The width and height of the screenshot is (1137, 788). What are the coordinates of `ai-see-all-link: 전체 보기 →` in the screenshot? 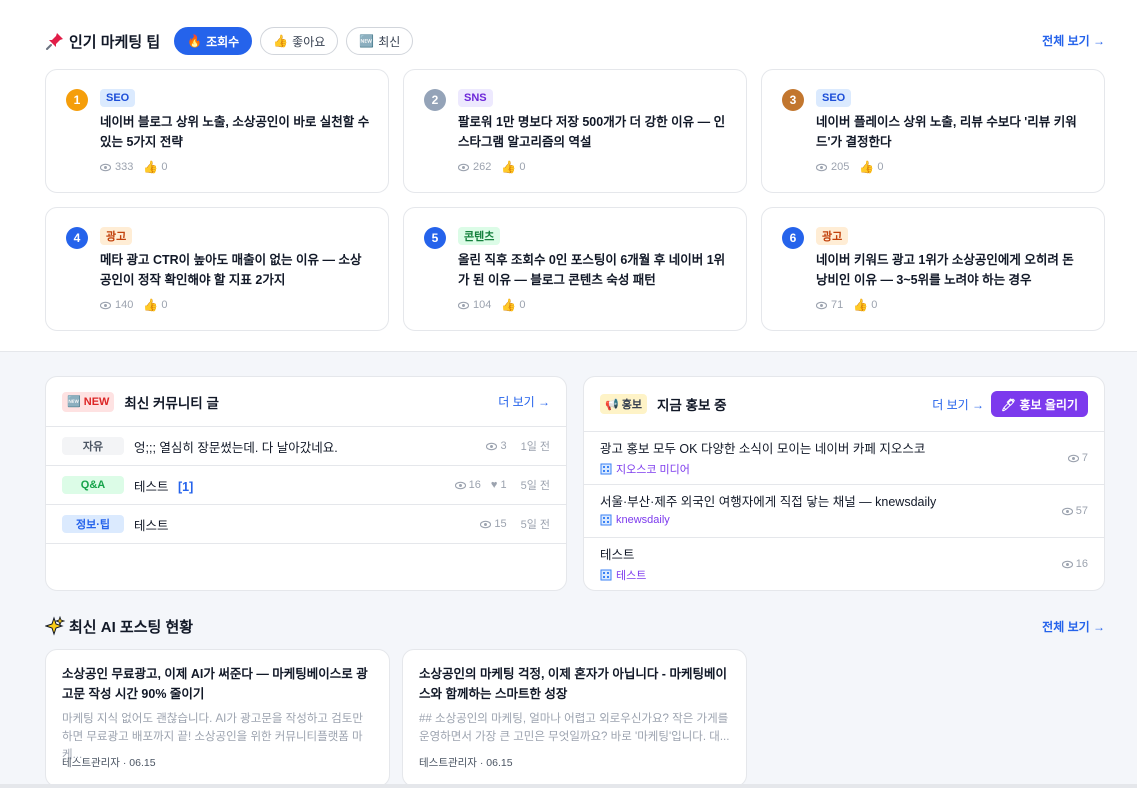 It's located at (1073, 626).